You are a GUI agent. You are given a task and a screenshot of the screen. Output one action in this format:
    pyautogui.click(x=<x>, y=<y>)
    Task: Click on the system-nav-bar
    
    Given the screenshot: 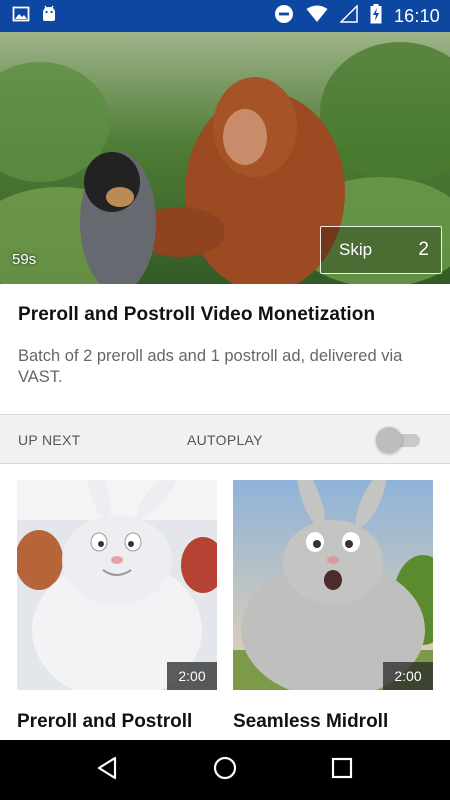 What is the action you would take?
    pyautogui.click(x=225, y=770)
    